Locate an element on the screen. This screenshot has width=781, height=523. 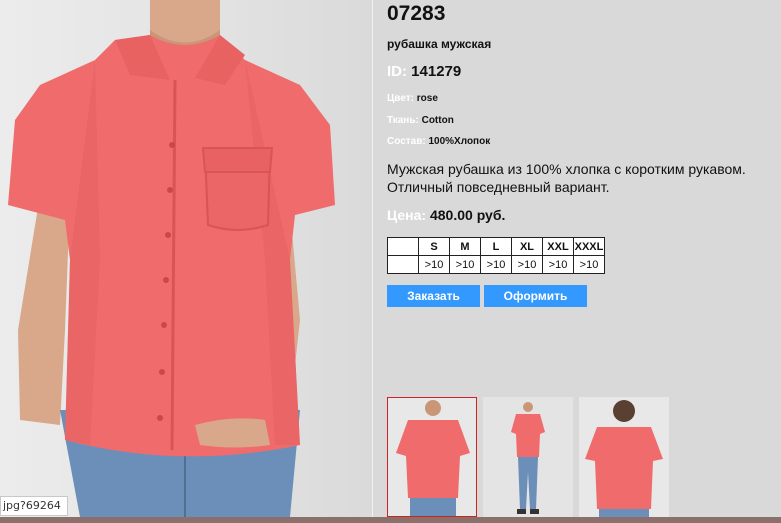
attr-fabric-label: Ткань: is located at coordinates (403, 120).